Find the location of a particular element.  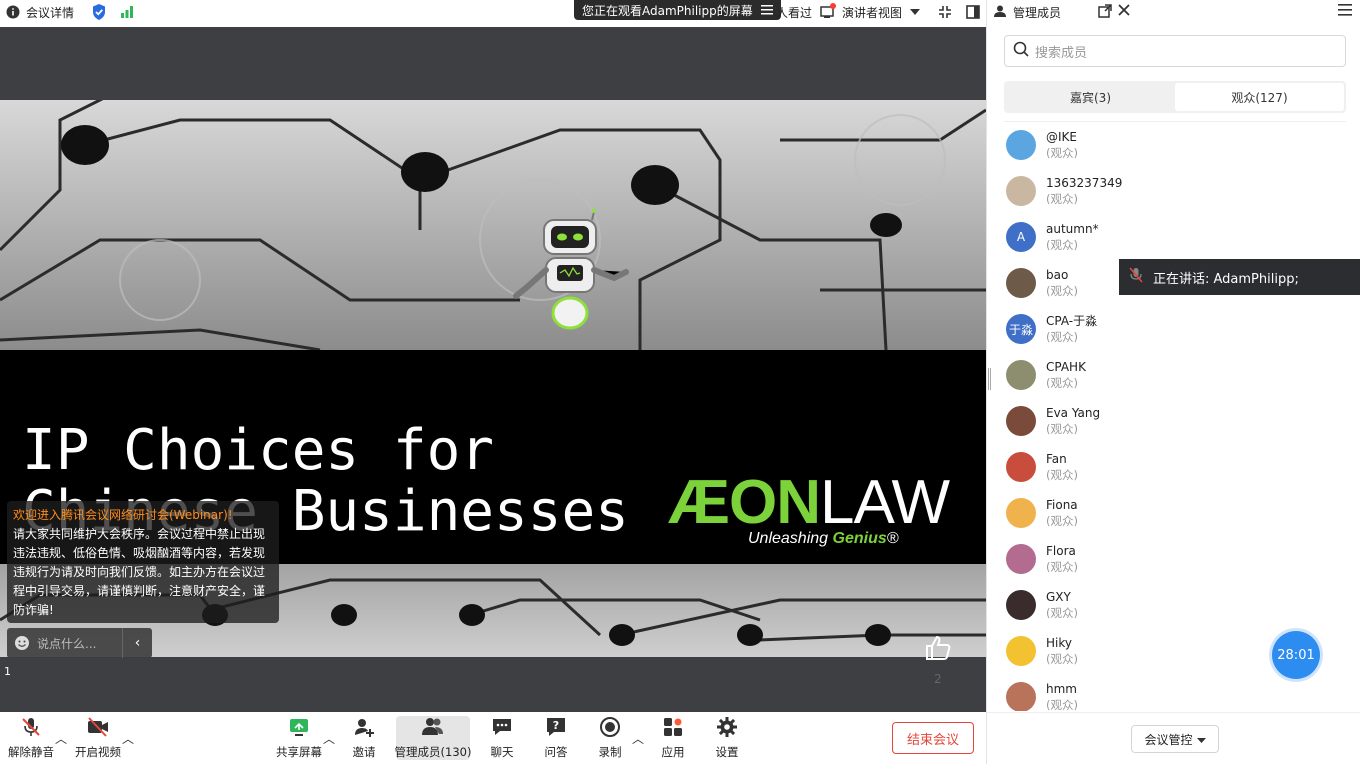

exit-fullscreen-icon is located at coordinates (945, 12).